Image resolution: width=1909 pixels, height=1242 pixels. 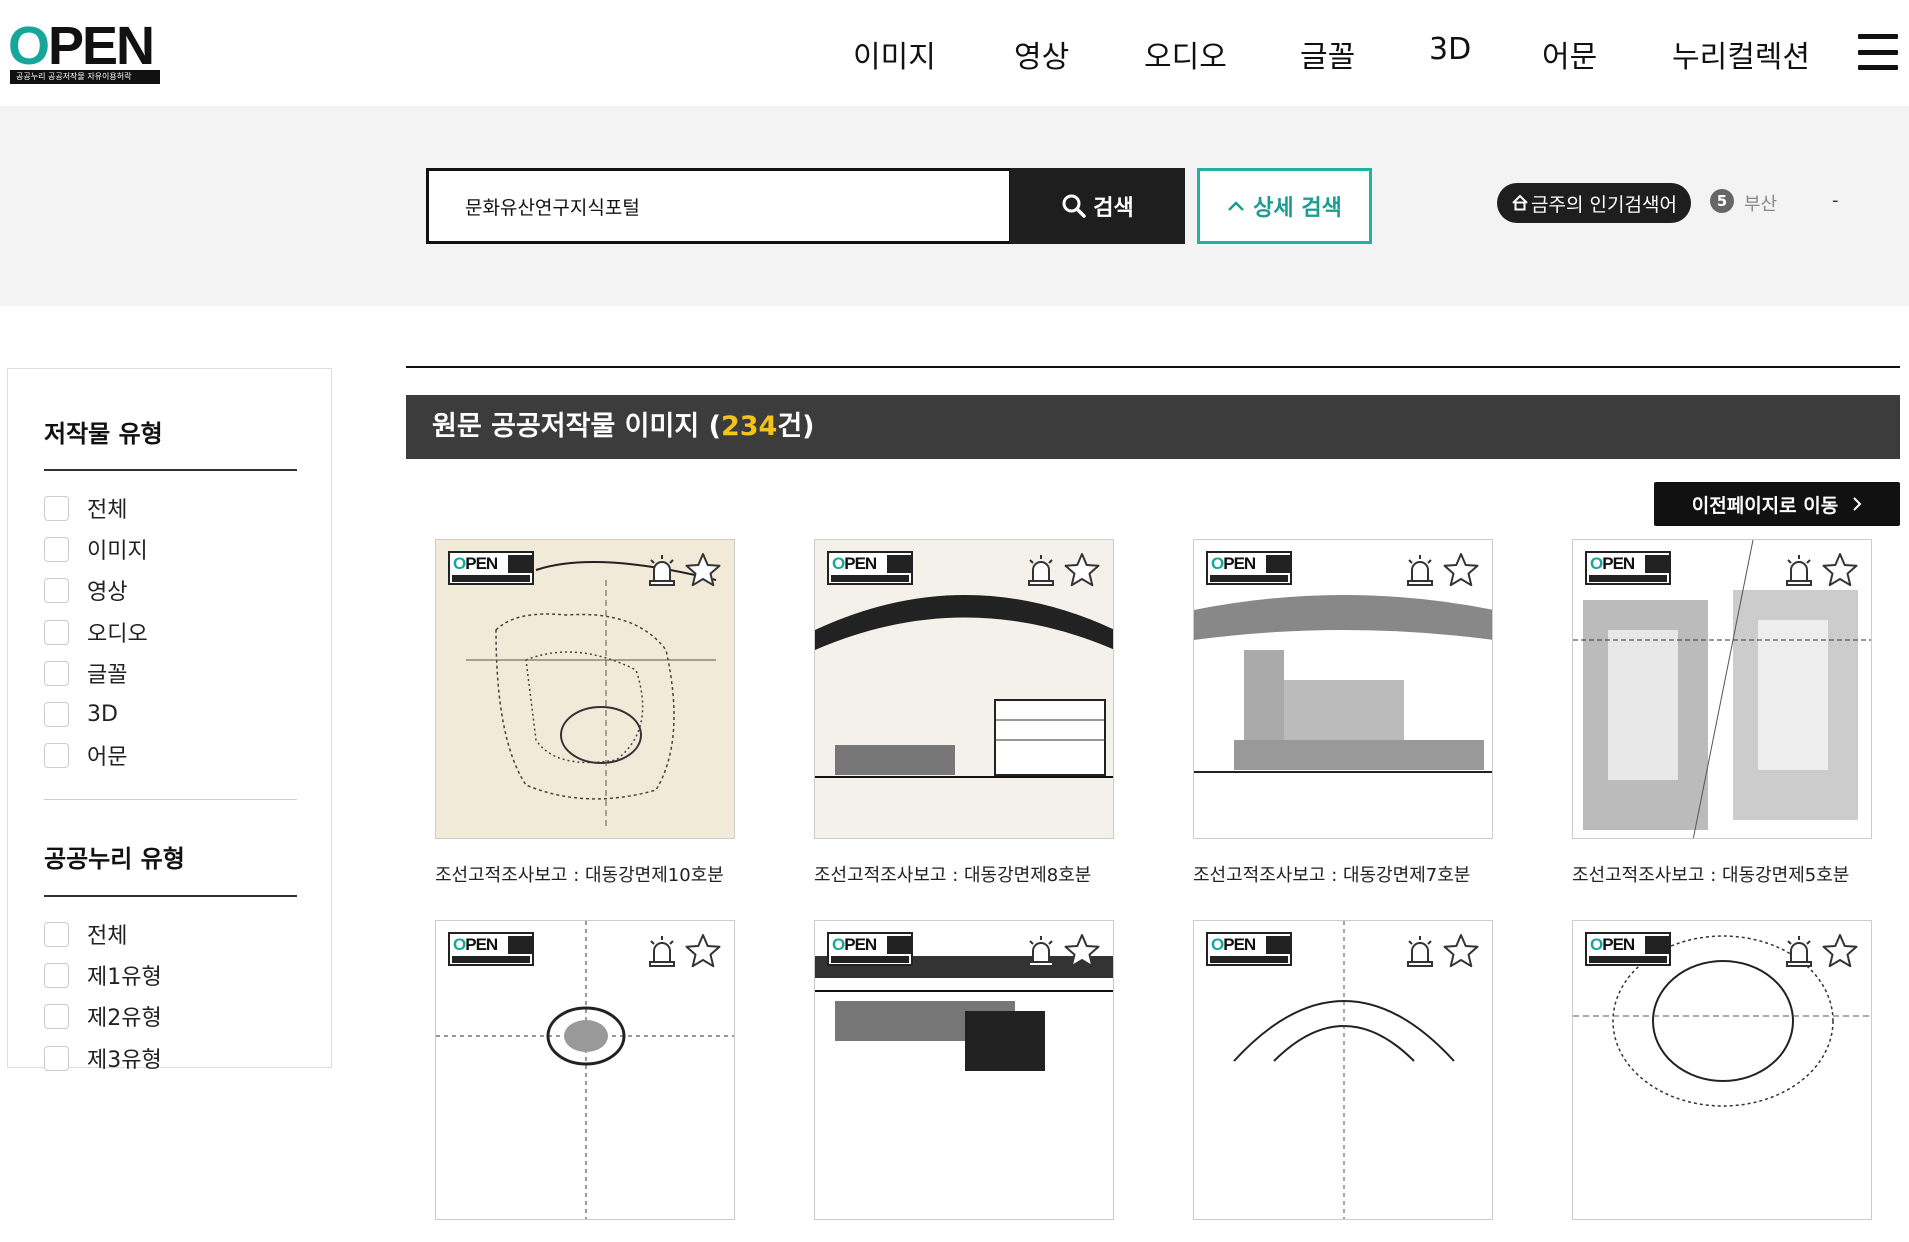 What do you see at coordinates (1594, 203) in the screenshot?
I see `popular-keywords-badge: 금주의 인기검색어` at bounding box center [1594, 203].